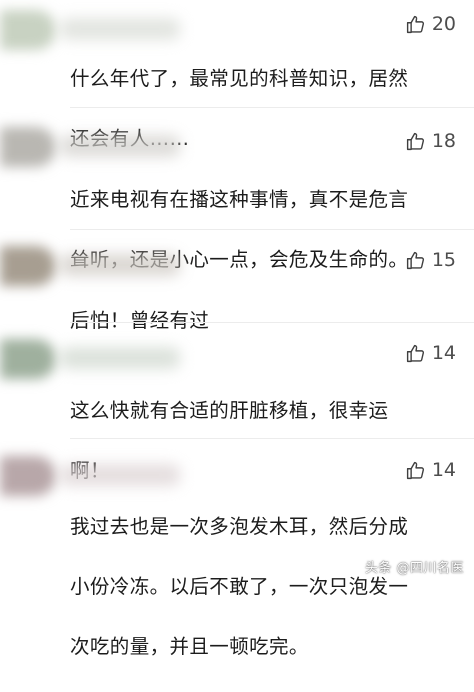 The image size is (474, 692). Describe the element at coordinates (239, 78) in the screenshot. I see `comment-line: 什么年代了，最常见的科普知识，居然` at that location.